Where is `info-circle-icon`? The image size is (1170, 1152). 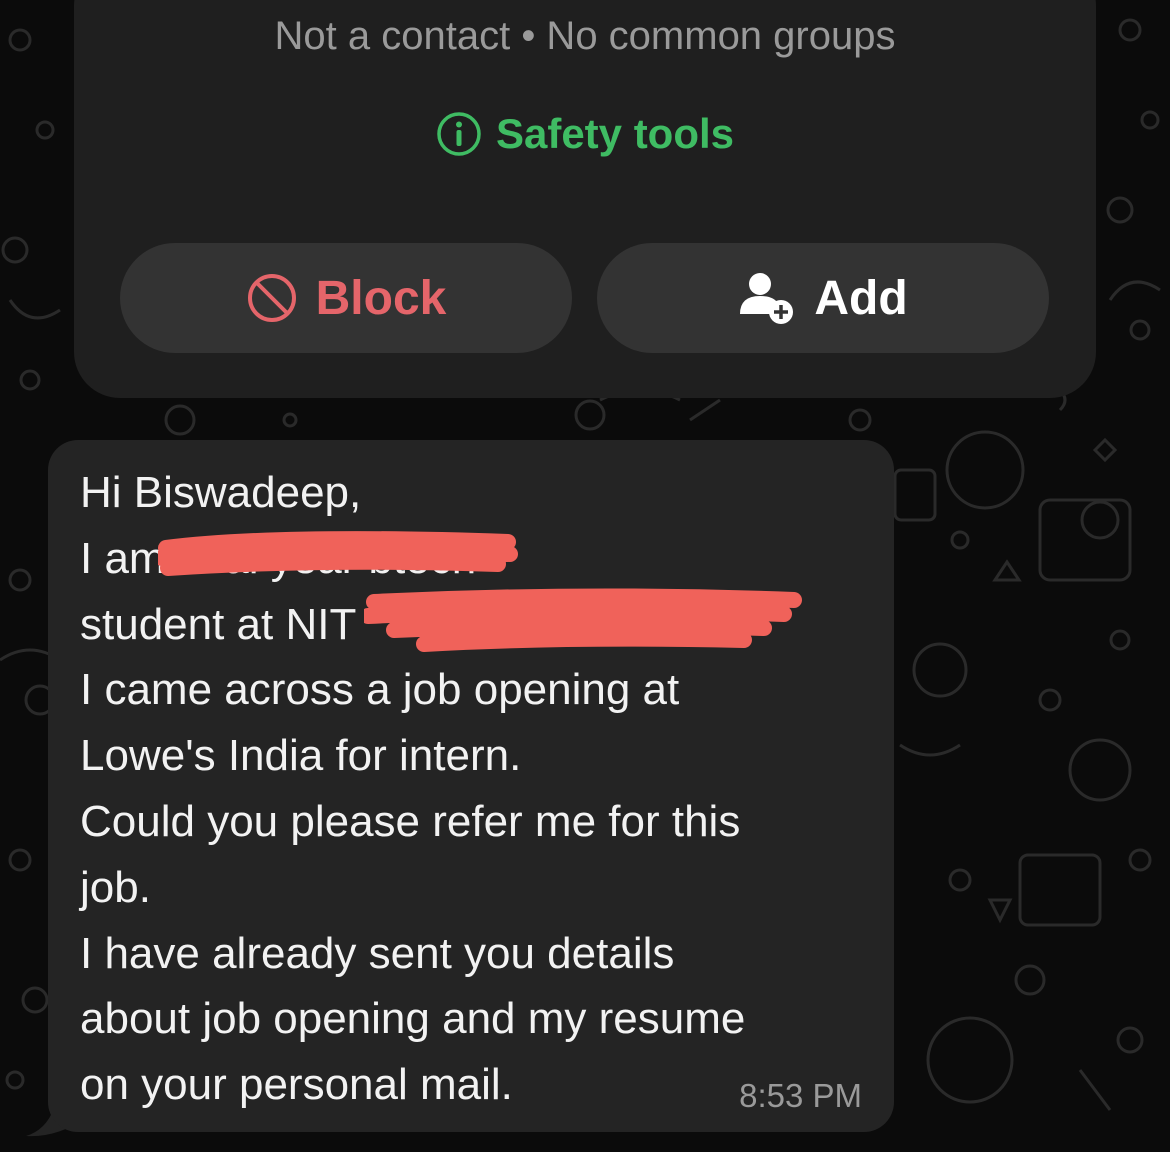
info-circle-icon is located at coordinates (459, 134).